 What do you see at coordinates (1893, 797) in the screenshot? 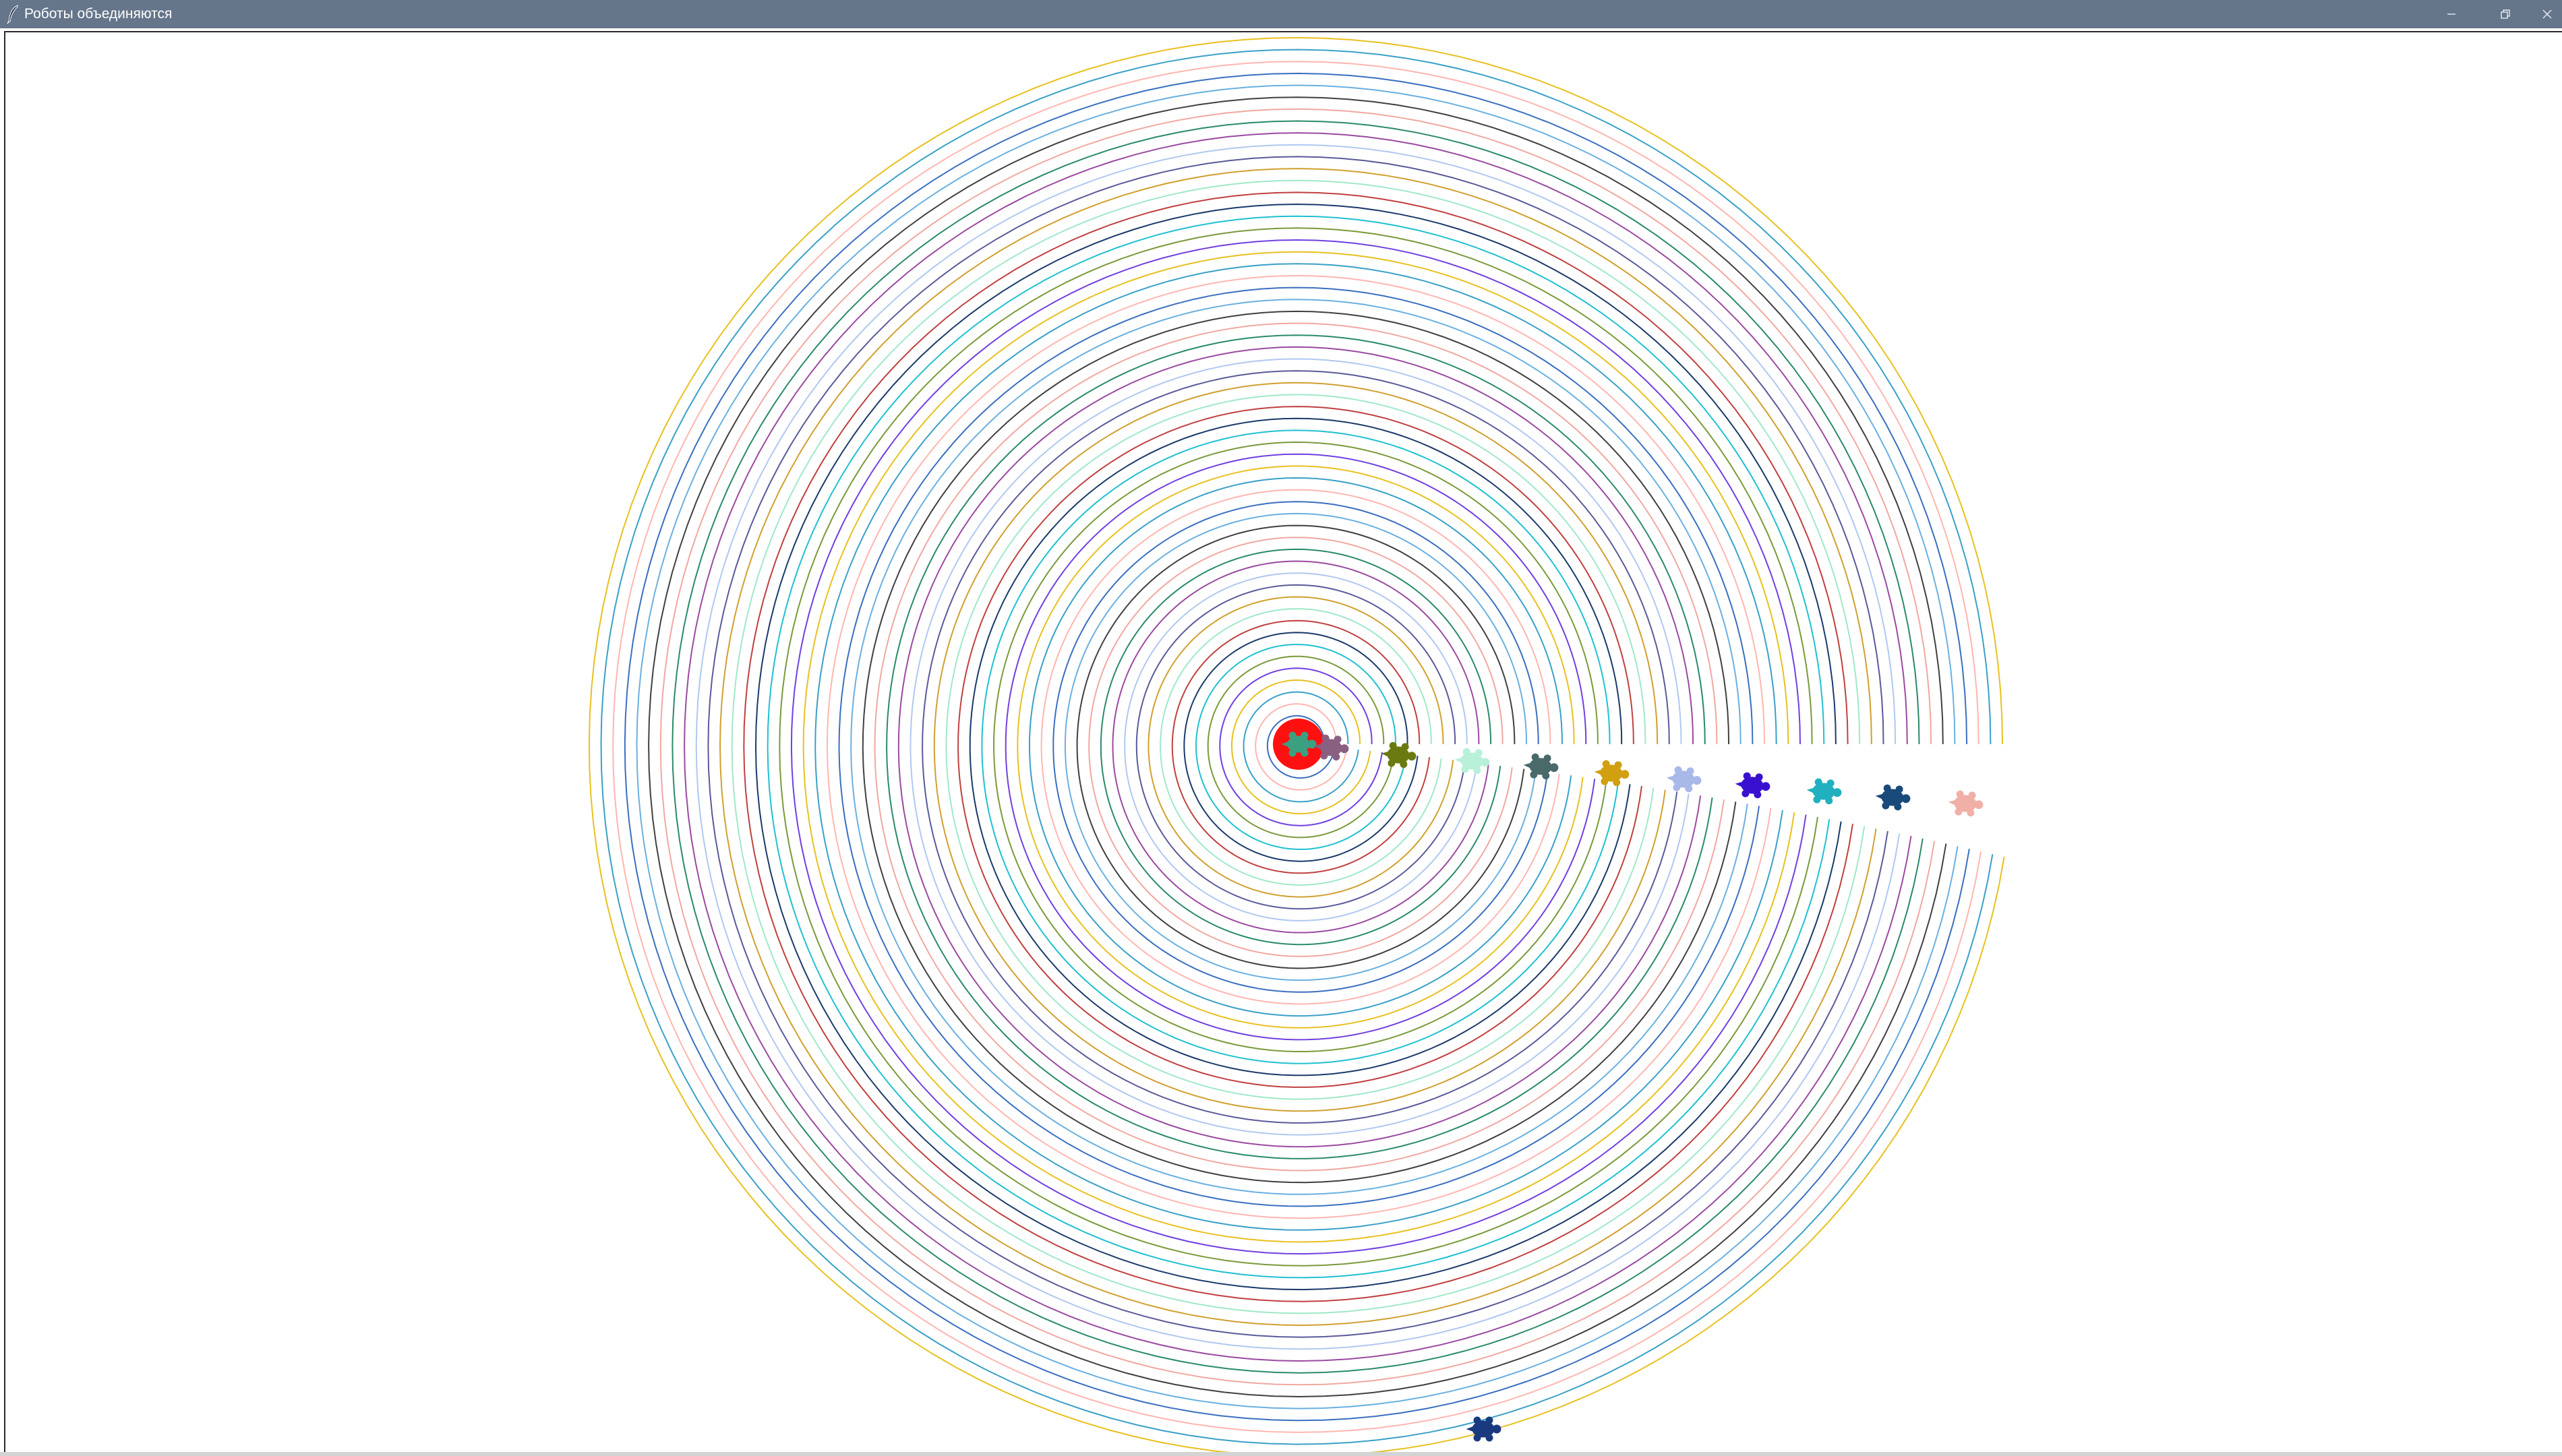
I see `robot-10-turtle-icon` at bounding box center [1893, 797].